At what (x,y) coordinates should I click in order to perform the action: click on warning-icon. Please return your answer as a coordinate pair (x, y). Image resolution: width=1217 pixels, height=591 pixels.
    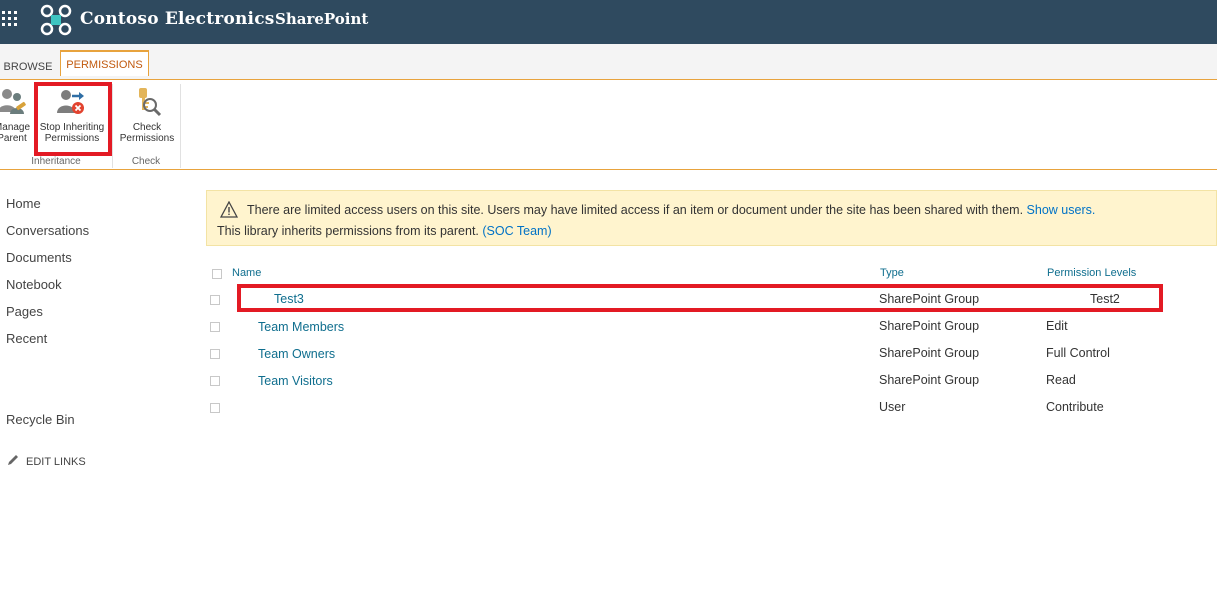
    Looking at the image, I should click on (229, 209).